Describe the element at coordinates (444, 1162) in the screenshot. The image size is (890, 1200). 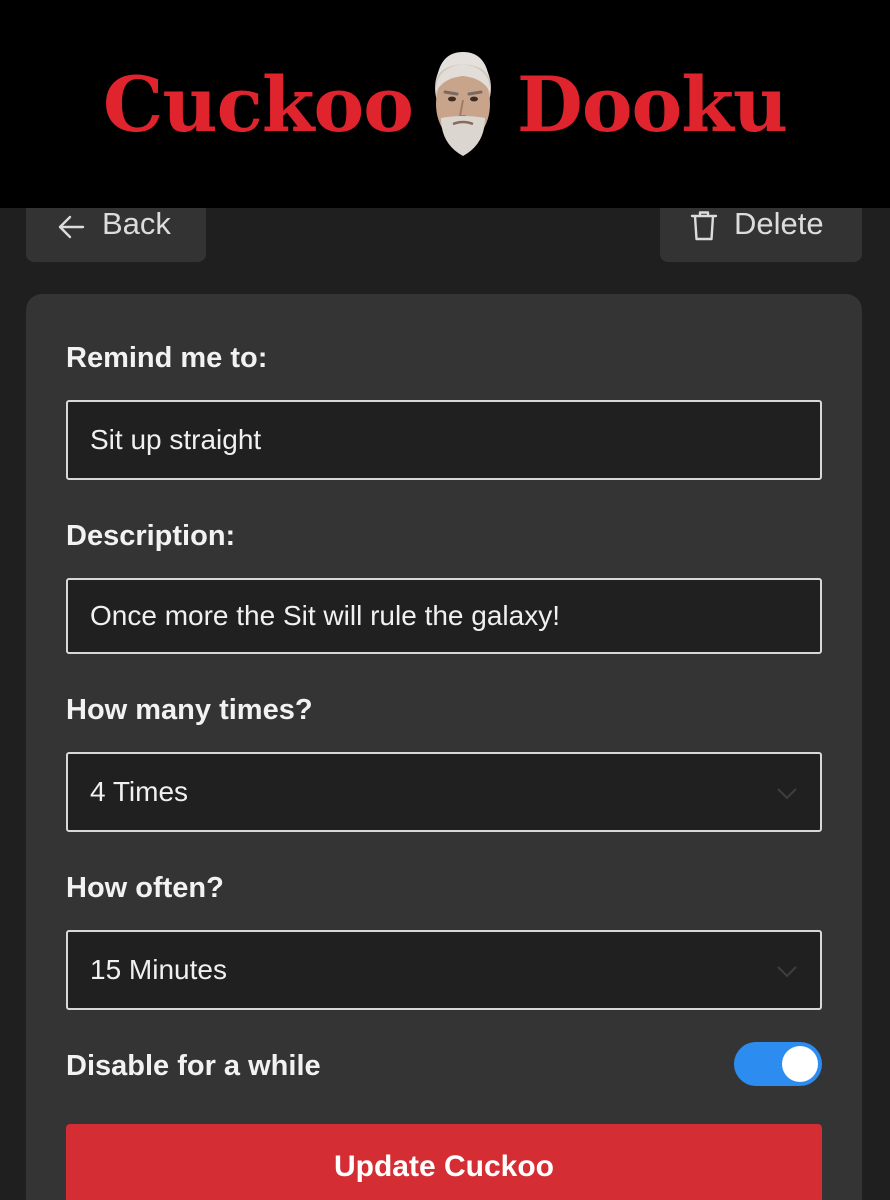
I see `update-button: Update Cuckoo` at that location.